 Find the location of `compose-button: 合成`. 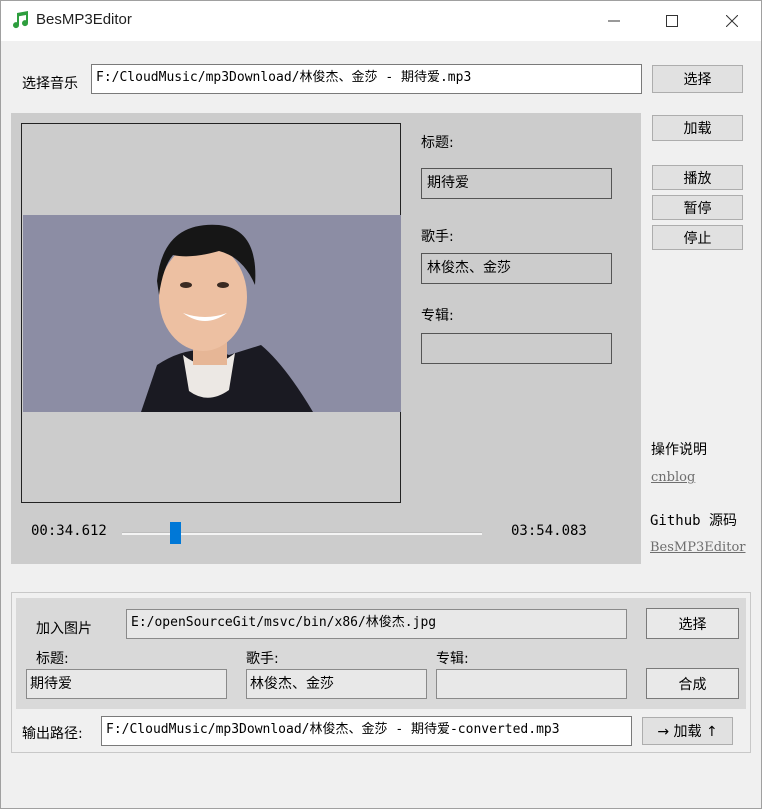

compose-button: 合成 is located at coordinates (692, 683).